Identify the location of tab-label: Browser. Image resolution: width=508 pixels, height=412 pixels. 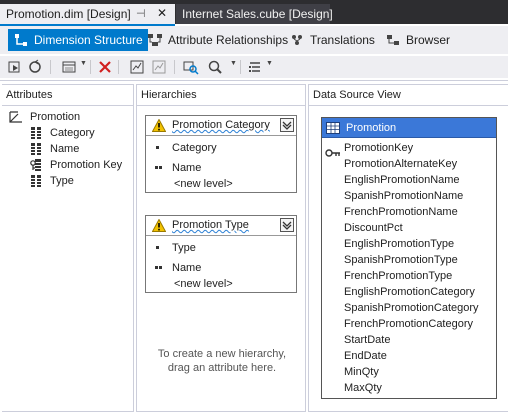
(428, 40).